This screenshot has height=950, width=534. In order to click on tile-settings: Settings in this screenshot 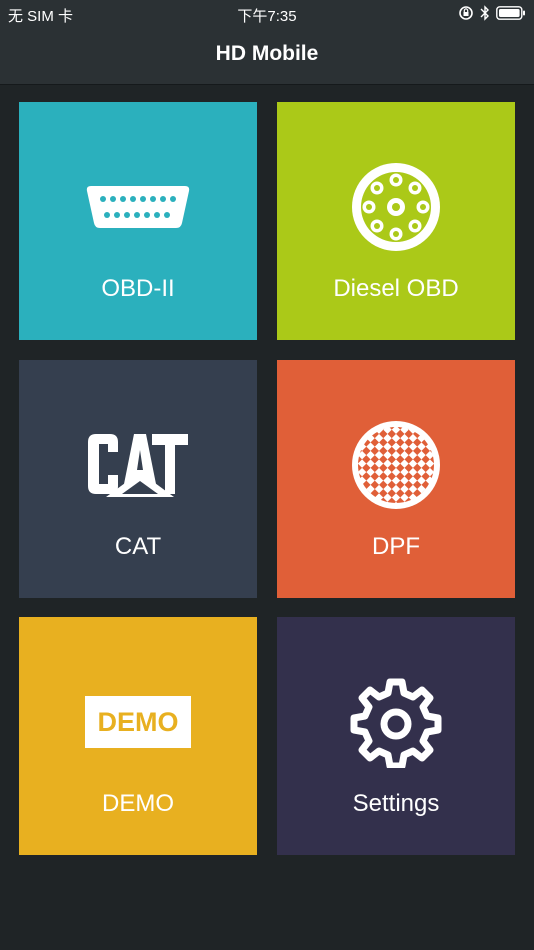, I will do `click(396, 736)`.